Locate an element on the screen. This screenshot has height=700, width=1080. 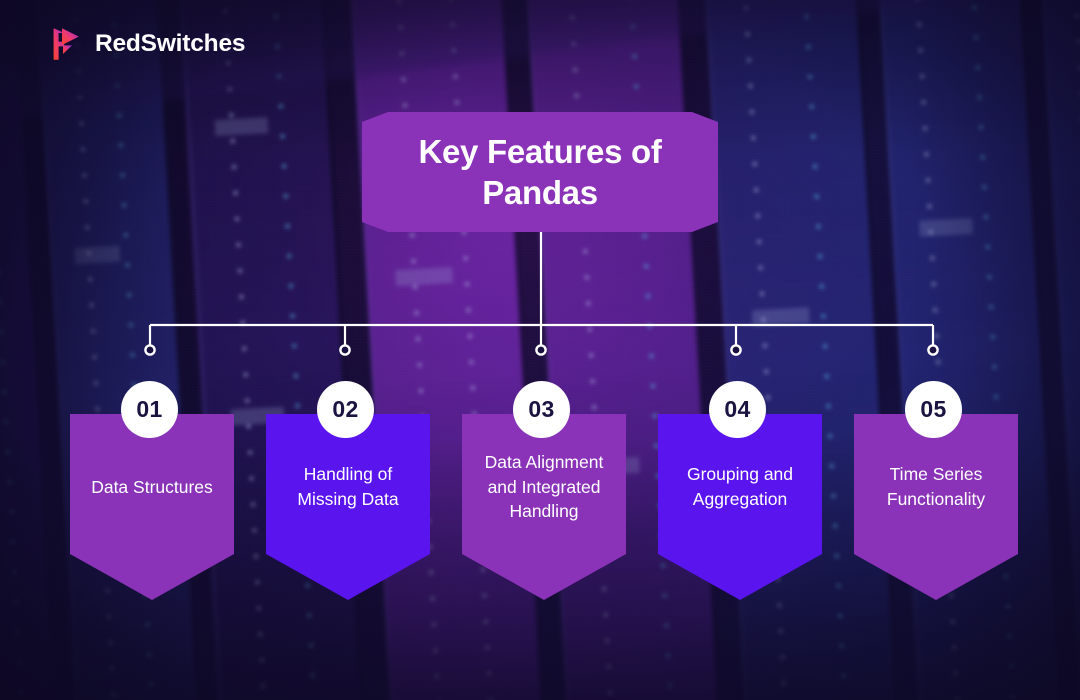
feature-badge-number: 04 is located at coordinates (737, 409).